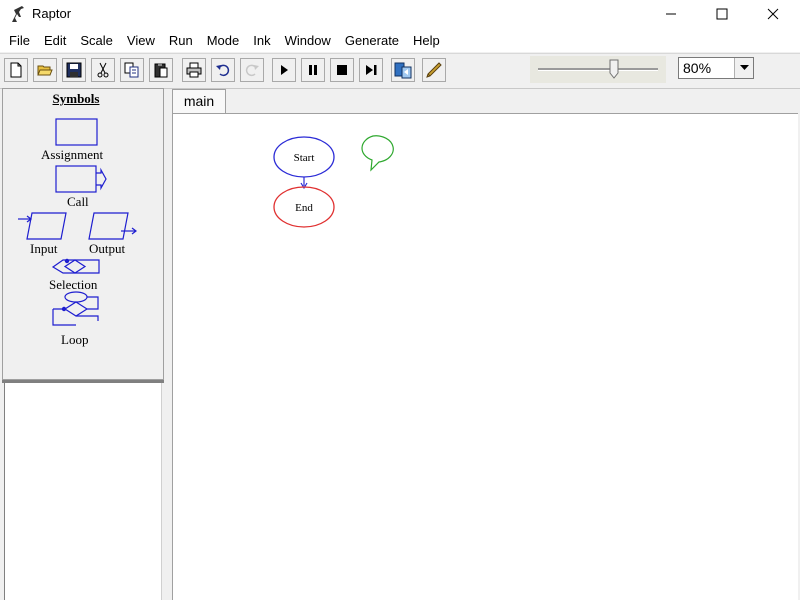  I want to click on raptor-dinosaur-icon, so click(18, 14).